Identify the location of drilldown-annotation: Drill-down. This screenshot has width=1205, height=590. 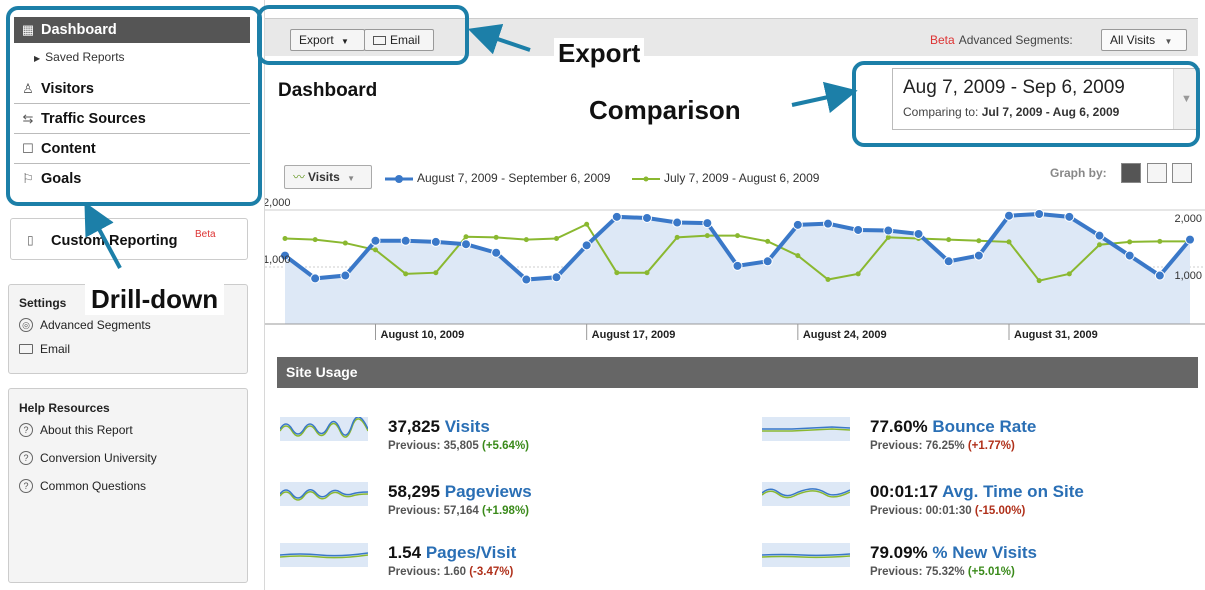
(155, 299).